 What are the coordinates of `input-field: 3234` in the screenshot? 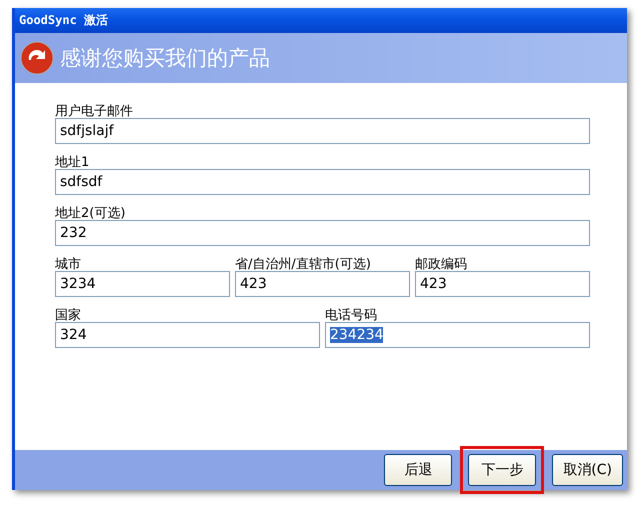 It's located at (142, 284).